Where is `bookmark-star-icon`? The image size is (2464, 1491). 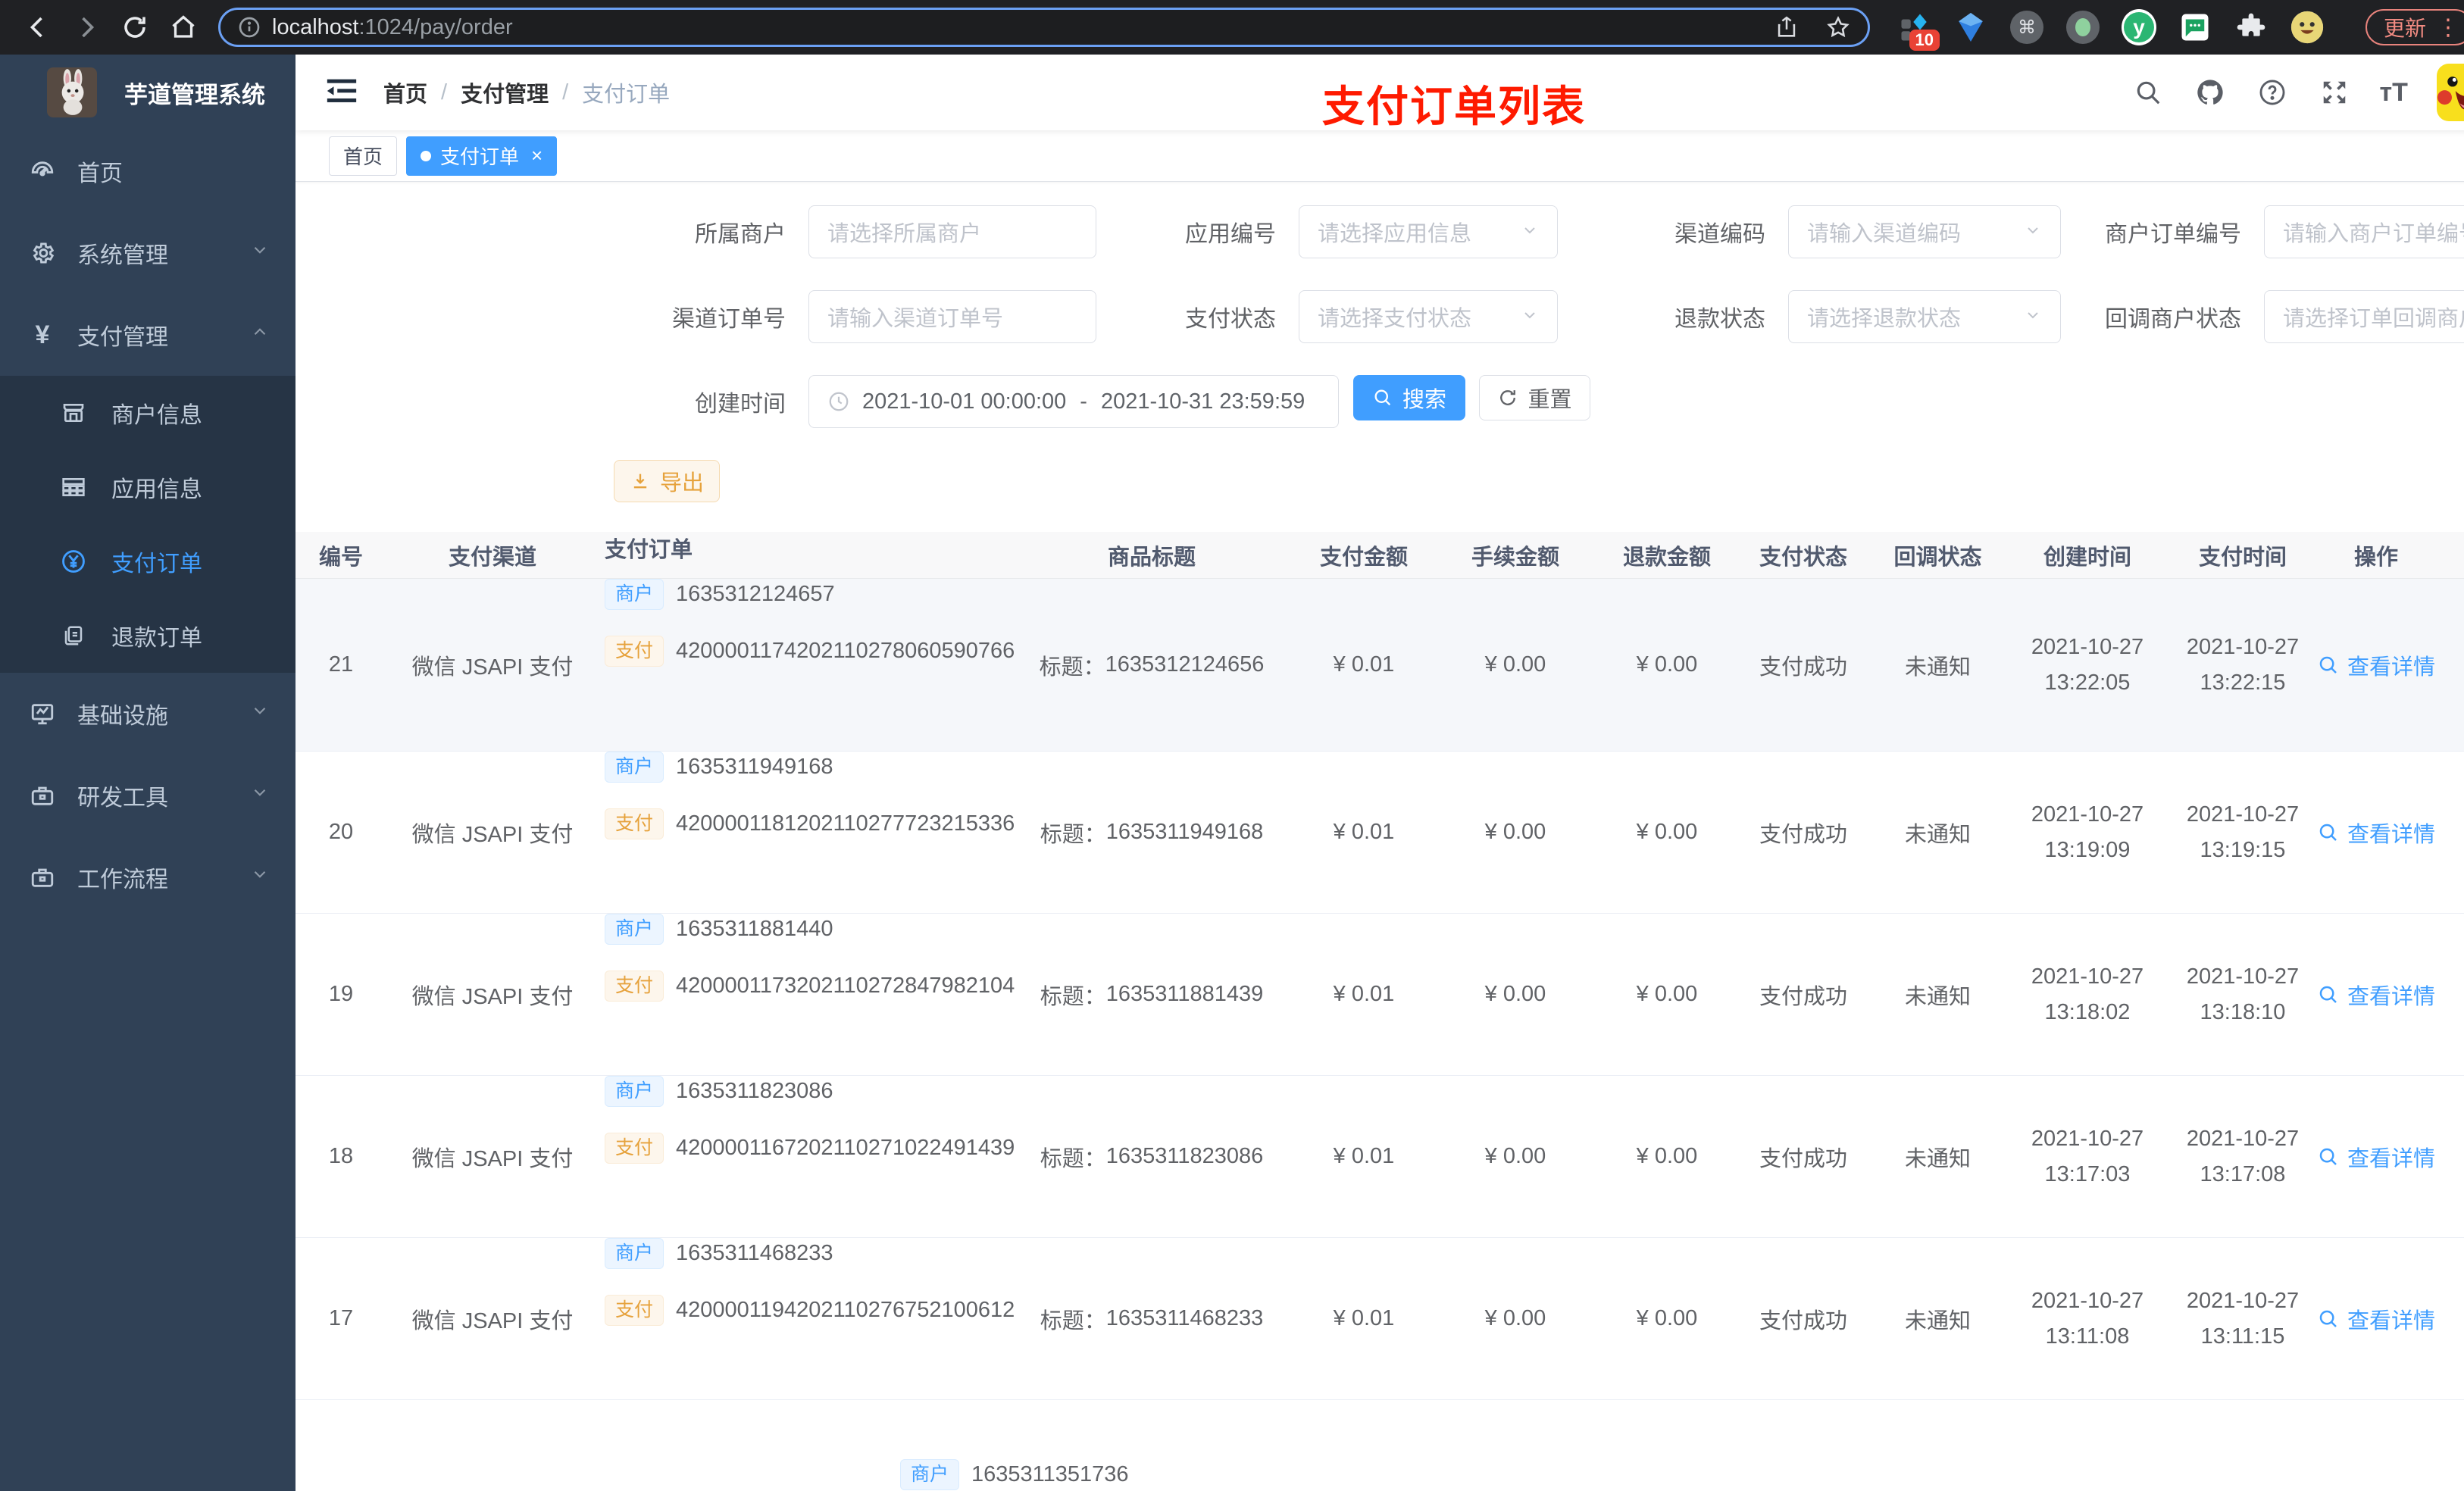 bookmark-star-icon is located at coordinates (1838, 27).